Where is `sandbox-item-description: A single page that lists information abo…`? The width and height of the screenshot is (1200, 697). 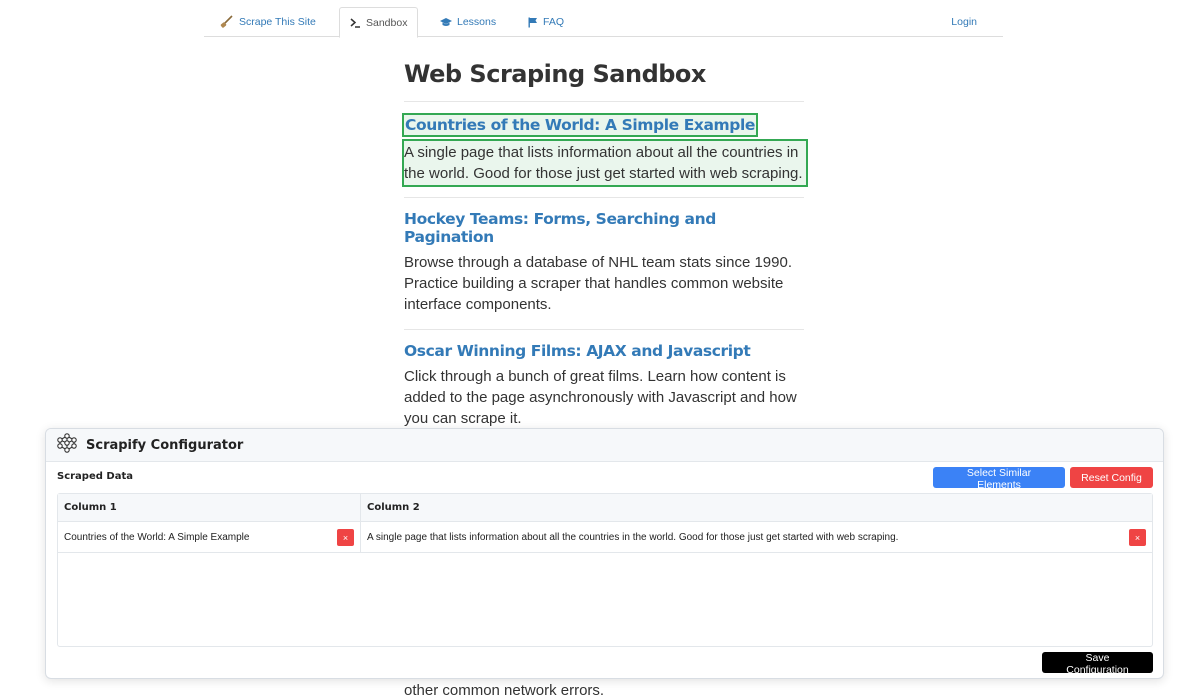
sandbox-item-description: A single page that lists information abo… is located at coordinates (605, 163).